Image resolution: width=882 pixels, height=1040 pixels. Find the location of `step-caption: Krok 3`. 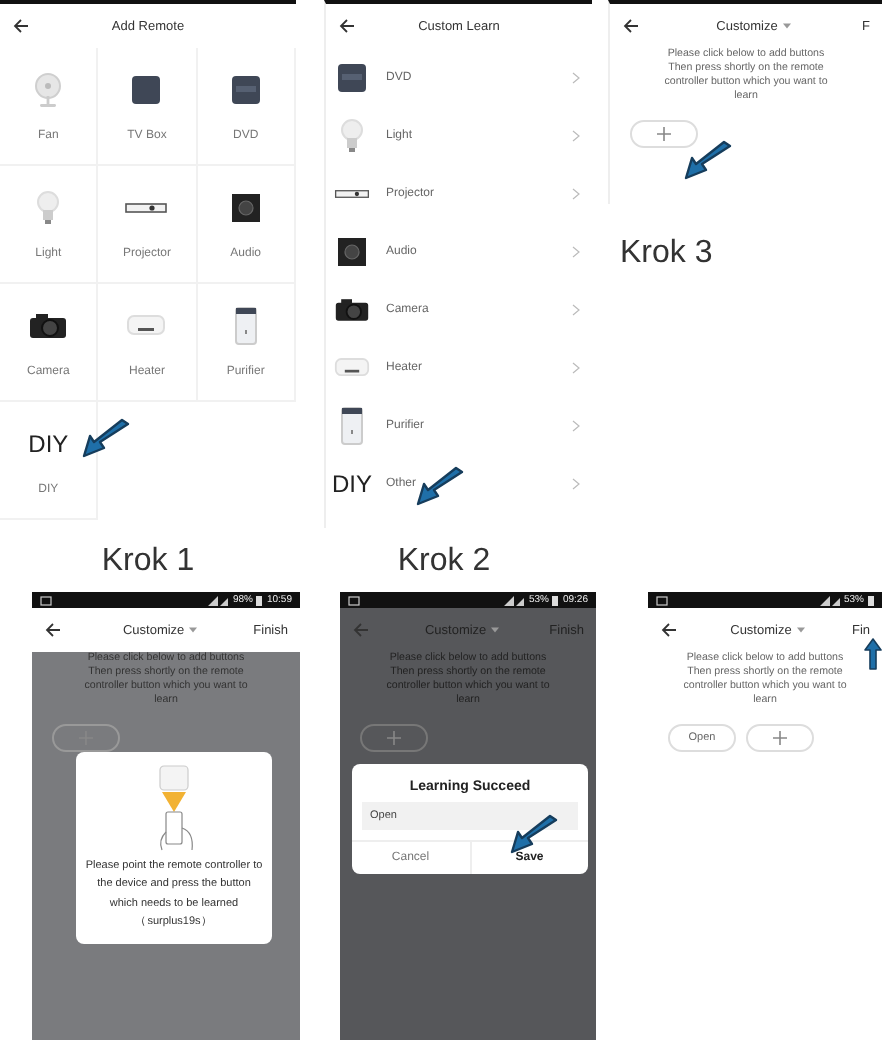

step-caption: Krok 3 is located at coordinates (666, 253).